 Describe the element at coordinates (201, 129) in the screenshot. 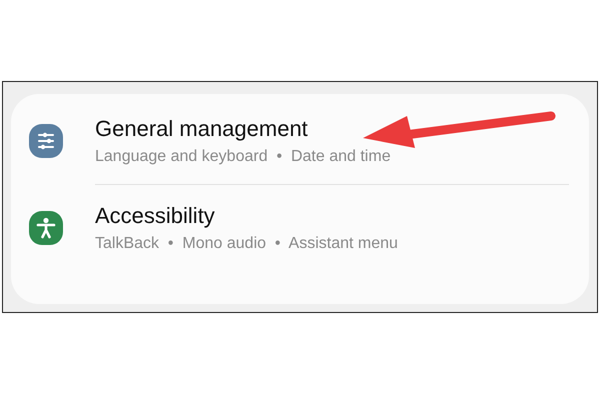

I see `setting-title: General management` at that location.